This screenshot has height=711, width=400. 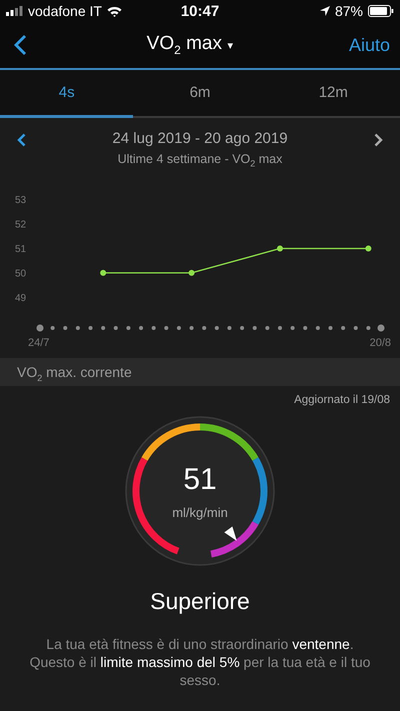 What do you see at coordinates (348, 11) in the screenshot?
I see `battery-percentage: 87%` at bounding box center [348, 11].